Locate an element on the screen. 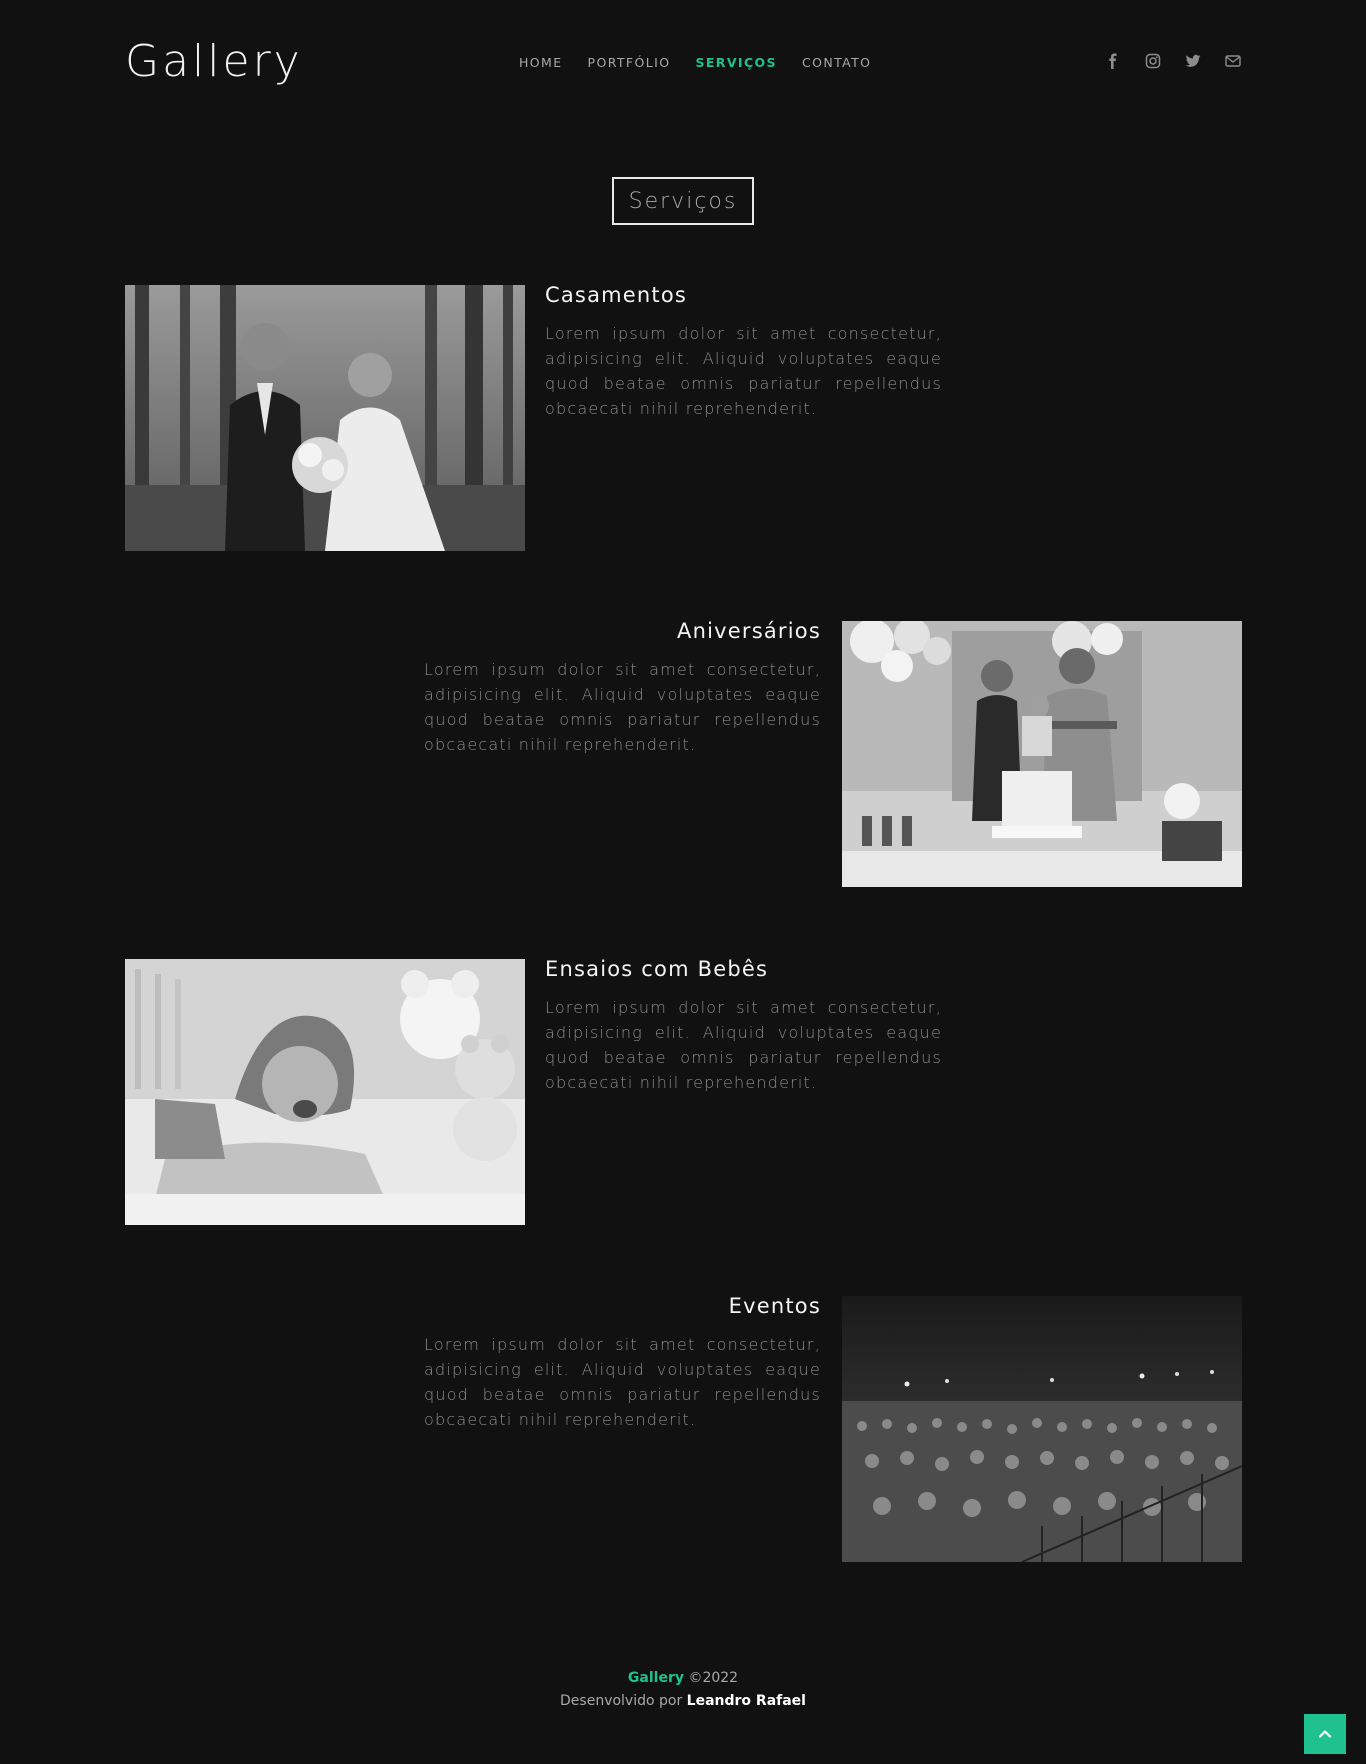 The image size is (1366, 1764). instagram-icon is located at coordinates (1153, 61).